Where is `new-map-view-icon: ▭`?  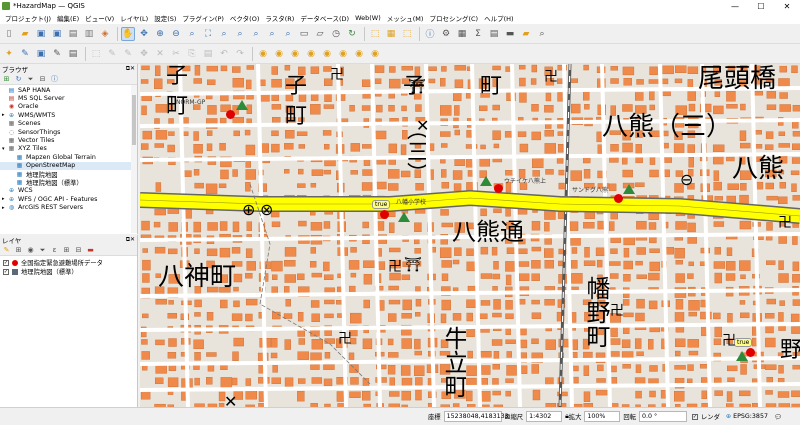 new-map-view-icon: ▭ is located at coordinates (304, 34).